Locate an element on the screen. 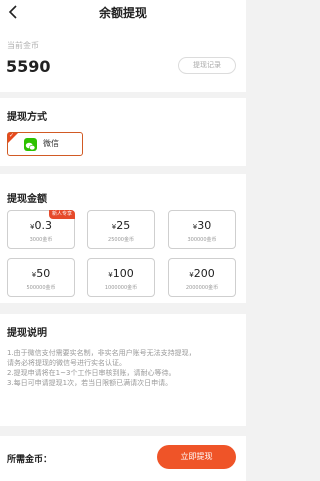 This screenshot has height=481, width=320. amount-option: ¥100 1000000金币 is located at coordinates (121, 277).